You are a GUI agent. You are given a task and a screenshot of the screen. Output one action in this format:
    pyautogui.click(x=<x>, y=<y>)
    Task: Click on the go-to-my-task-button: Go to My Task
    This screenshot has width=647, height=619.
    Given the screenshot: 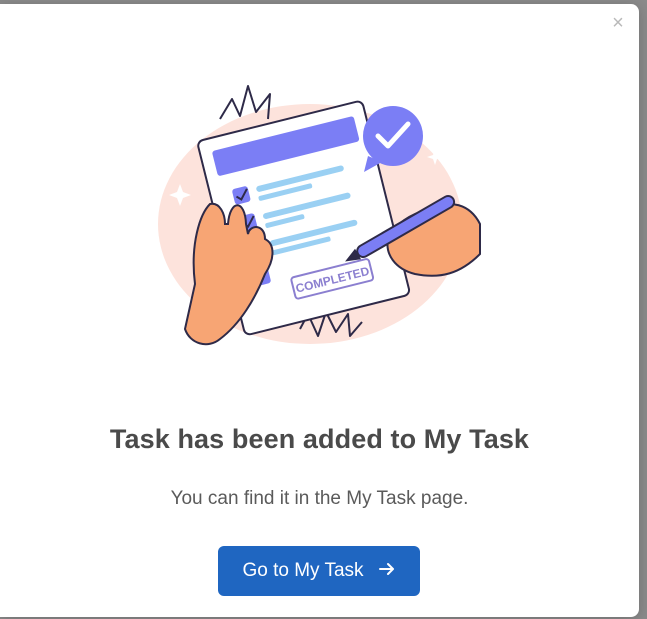 What is the action you would take?
    pyautogui.click(x=319, y=571)
    